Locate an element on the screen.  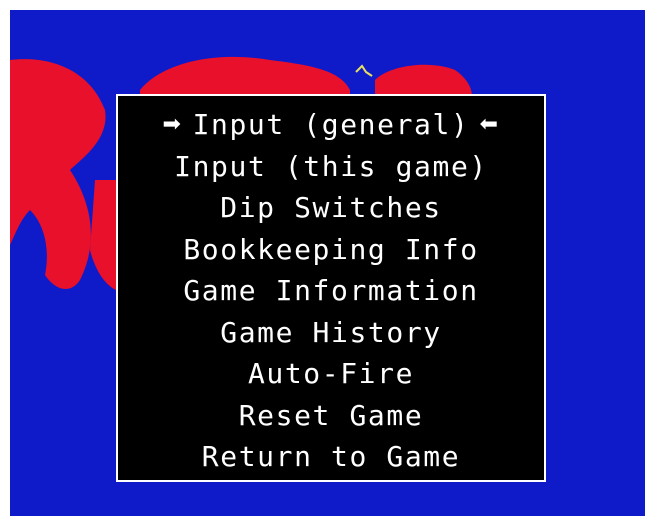
menu-item-label: Game Information is located at coordinates (331, 291).